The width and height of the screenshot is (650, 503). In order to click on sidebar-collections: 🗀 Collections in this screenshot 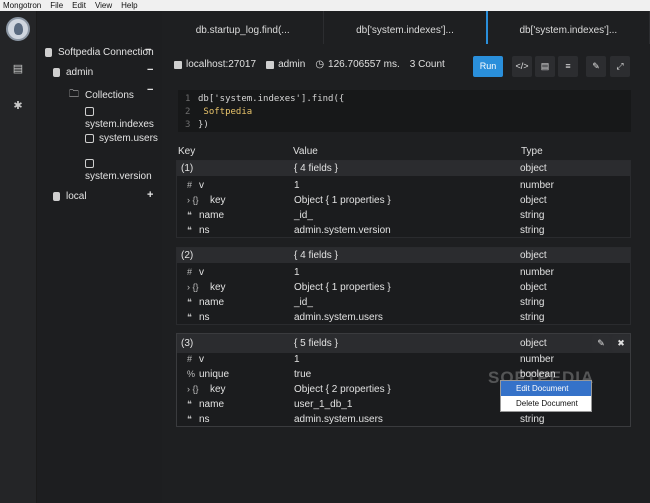, I will do `click(101, 95)`.